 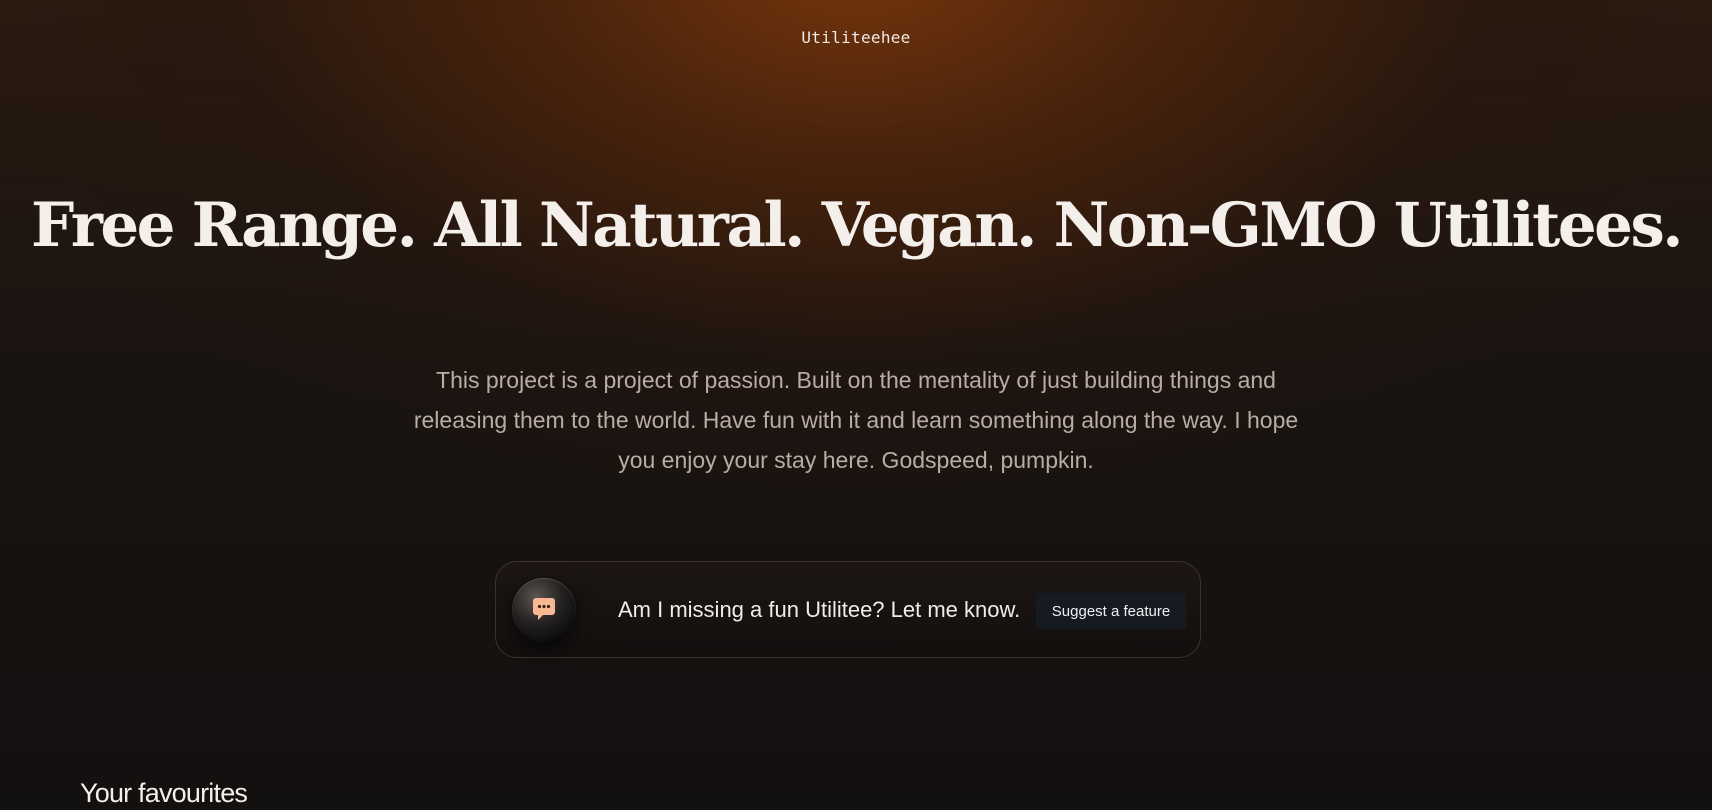 I want to click on chat-bubble-icon, so click(x=544, y=609).